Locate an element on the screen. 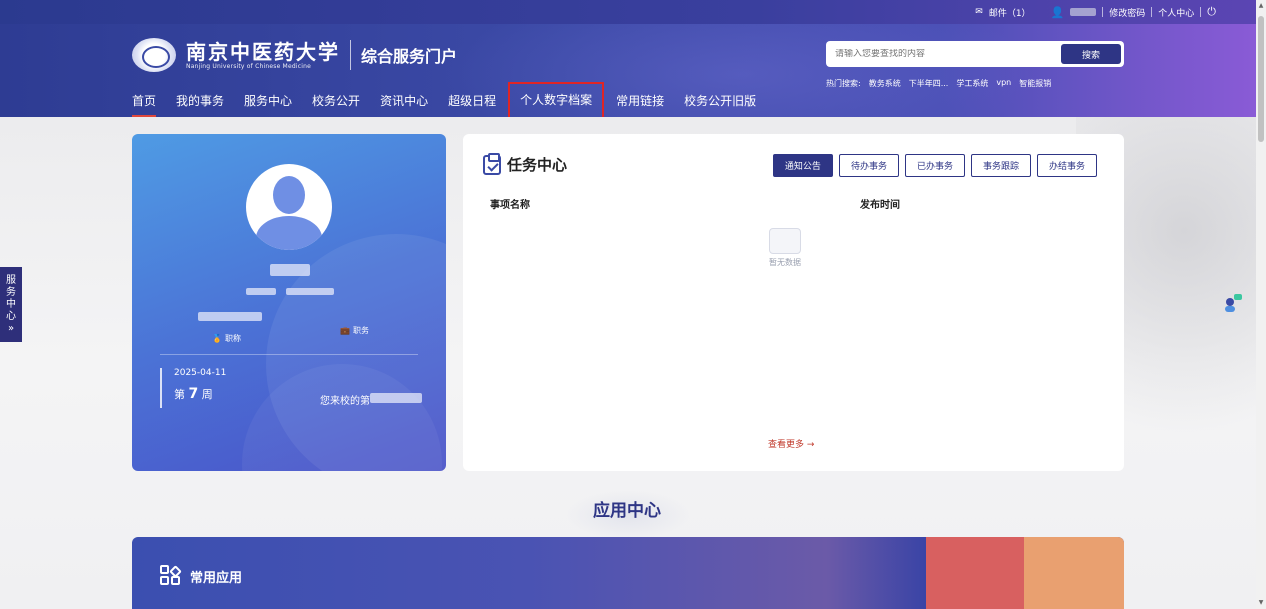  nav-my-affairs: 我的事务 is located at coordinates (200, 100).